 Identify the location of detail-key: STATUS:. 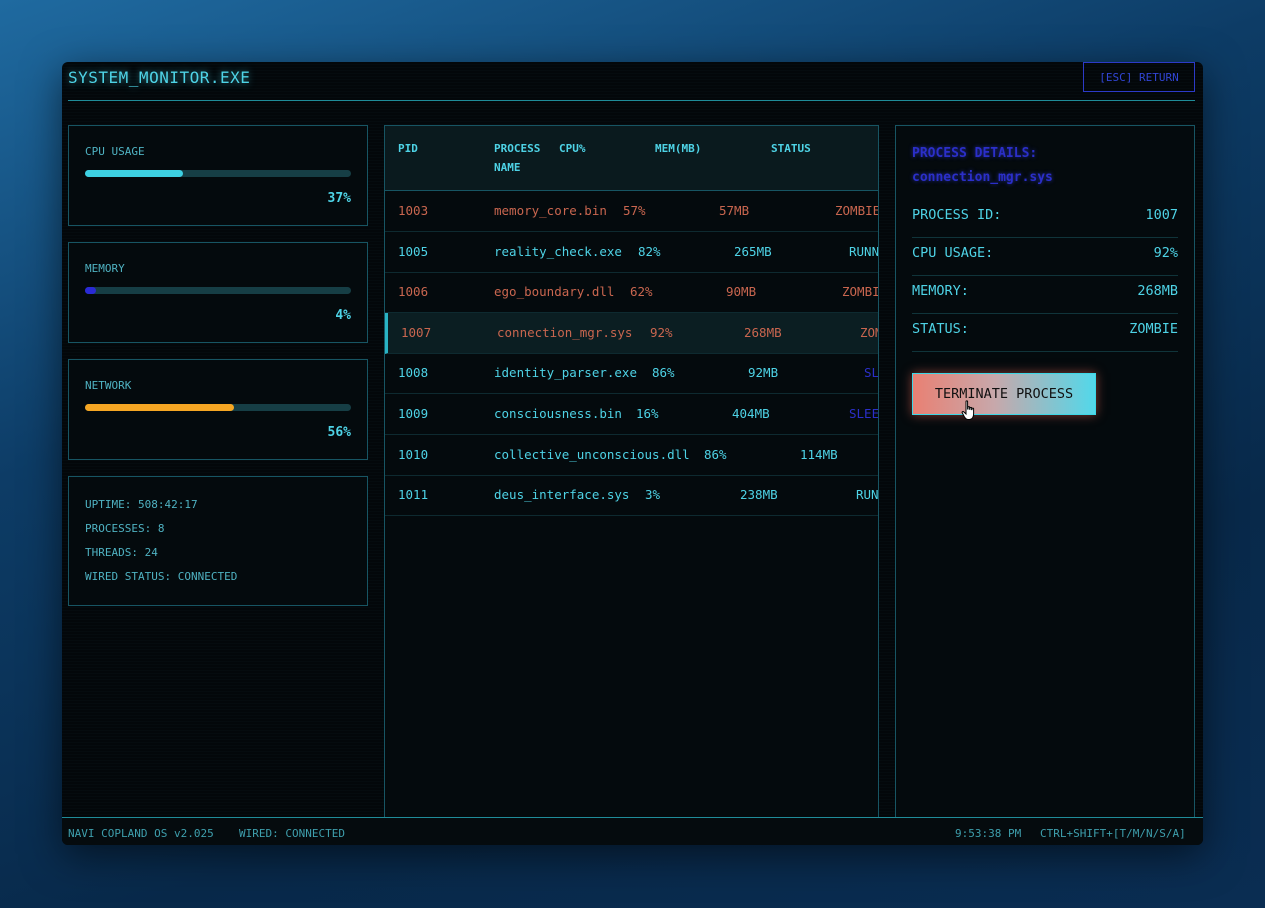
(940, 329).